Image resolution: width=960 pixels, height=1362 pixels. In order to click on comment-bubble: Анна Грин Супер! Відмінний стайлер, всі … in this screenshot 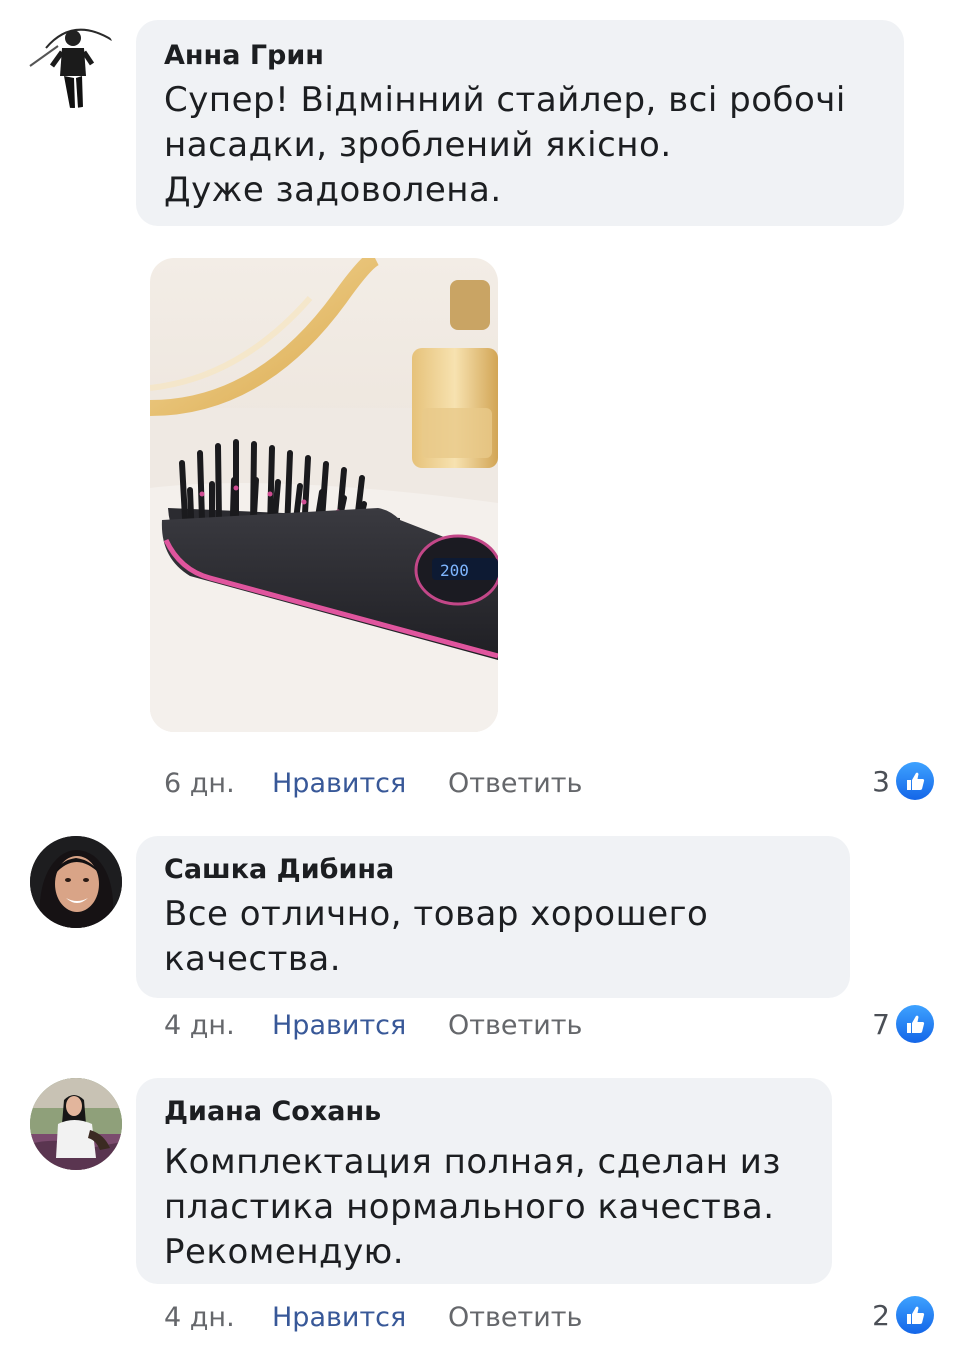, I will do `click(520, 123)`.